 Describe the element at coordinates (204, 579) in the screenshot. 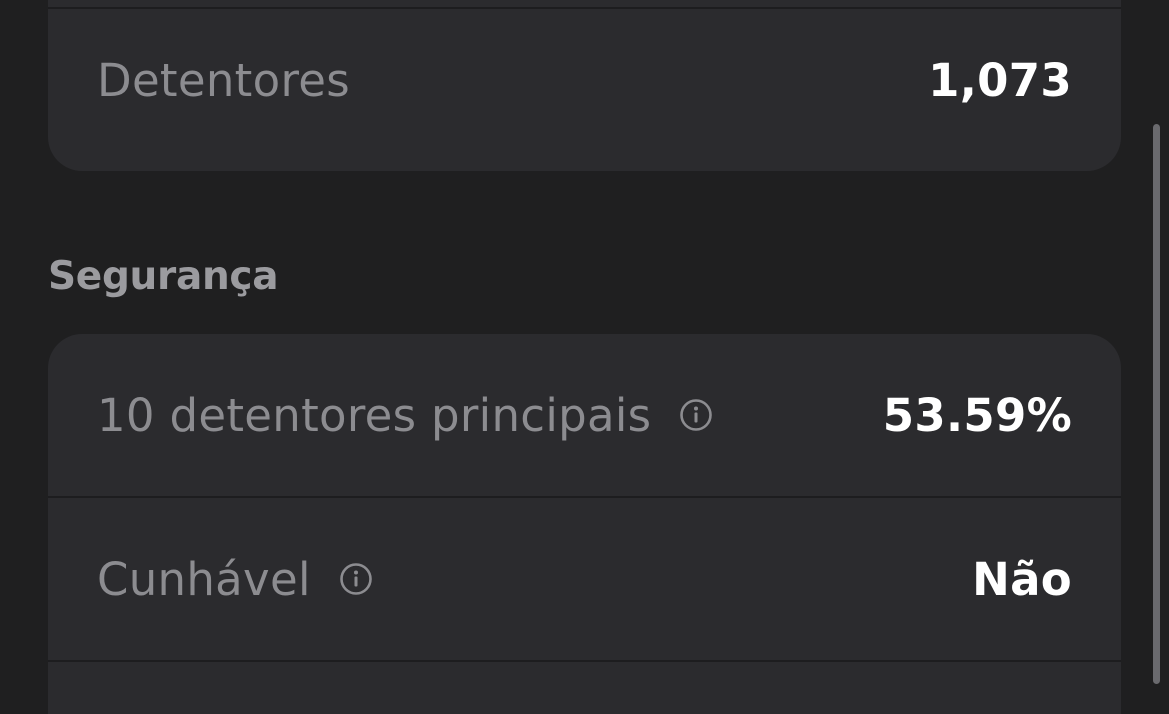

I see `mintable-label: Cunhável` at that location.